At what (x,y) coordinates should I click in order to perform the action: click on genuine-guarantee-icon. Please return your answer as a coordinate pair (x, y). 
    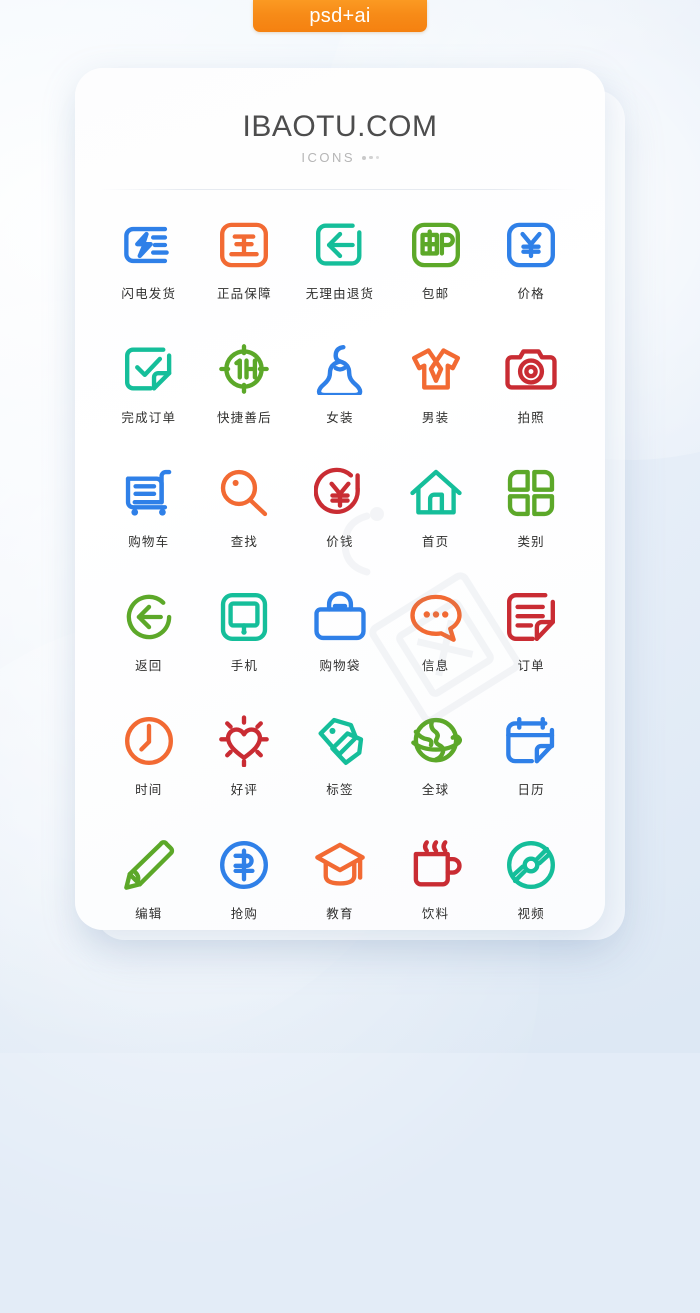
    Looking at the image, I should click on (244, 245).